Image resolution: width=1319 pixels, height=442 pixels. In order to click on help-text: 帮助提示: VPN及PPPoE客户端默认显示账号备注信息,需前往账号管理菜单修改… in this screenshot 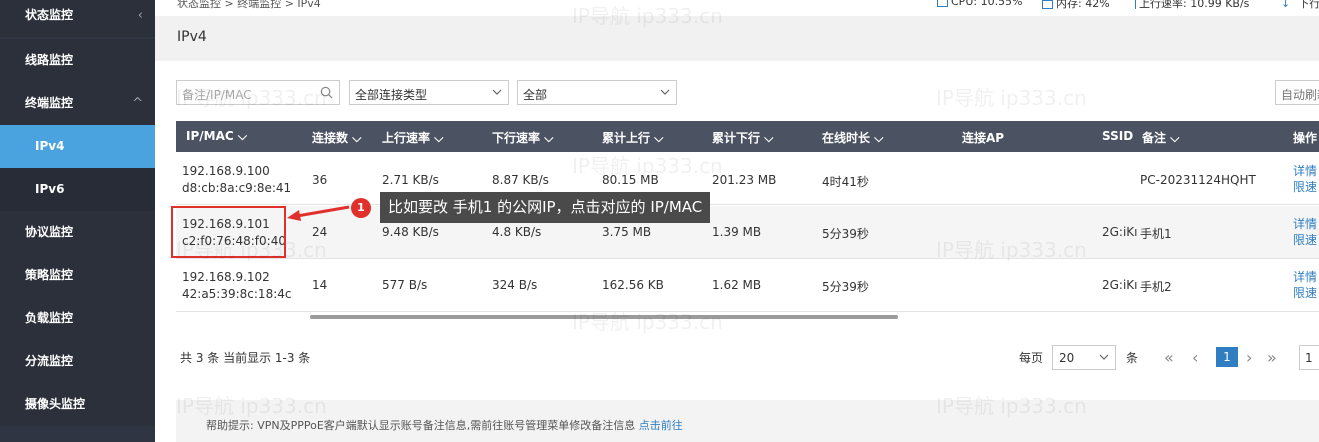, I will do `click(444, 425)`.